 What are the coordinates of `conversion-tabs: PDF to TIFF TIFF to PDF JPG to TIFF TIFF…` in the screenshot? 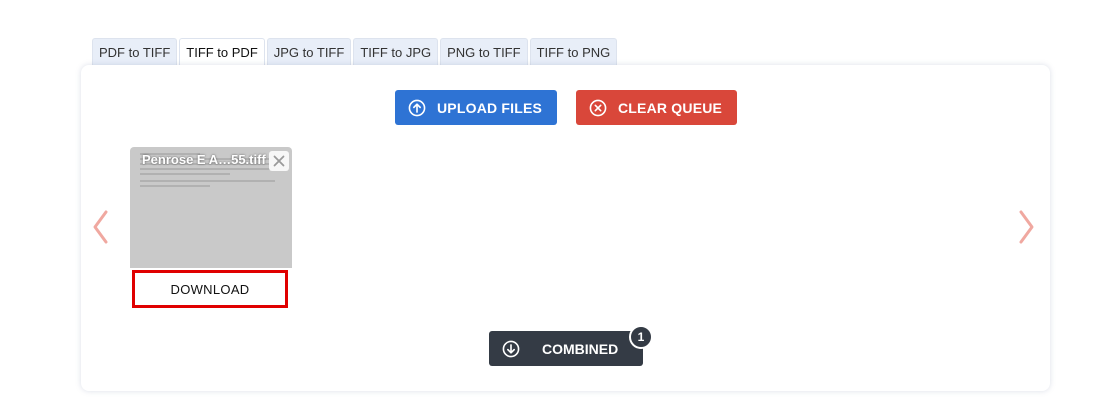 It's located at (355, 52).